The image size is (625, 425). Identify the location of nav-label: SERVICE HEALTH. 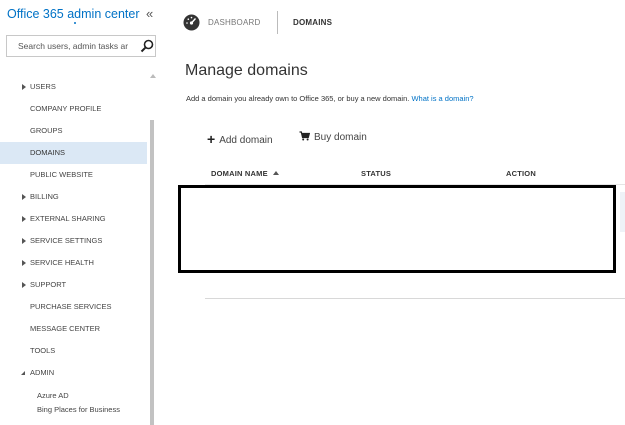
(62, 262).